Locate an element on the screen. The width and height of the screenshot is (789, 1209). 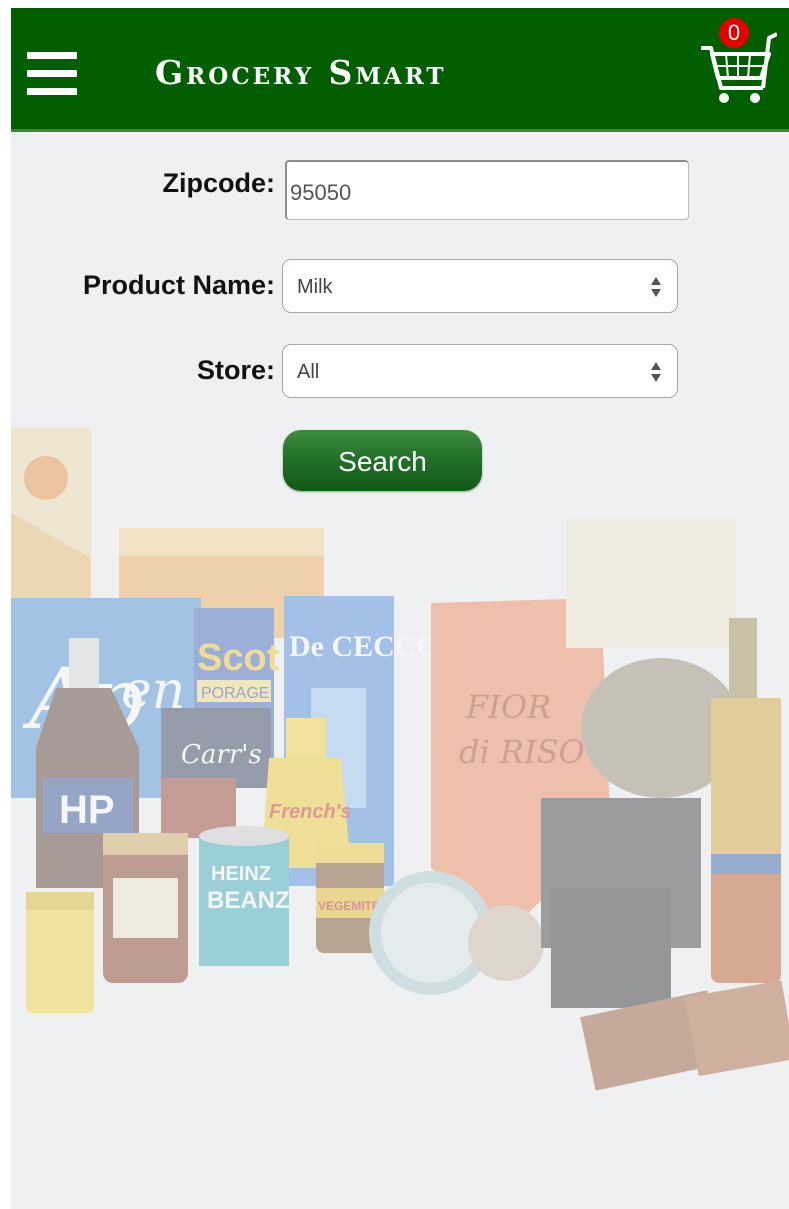
search-button: Search is located at coordinates (382, 460).